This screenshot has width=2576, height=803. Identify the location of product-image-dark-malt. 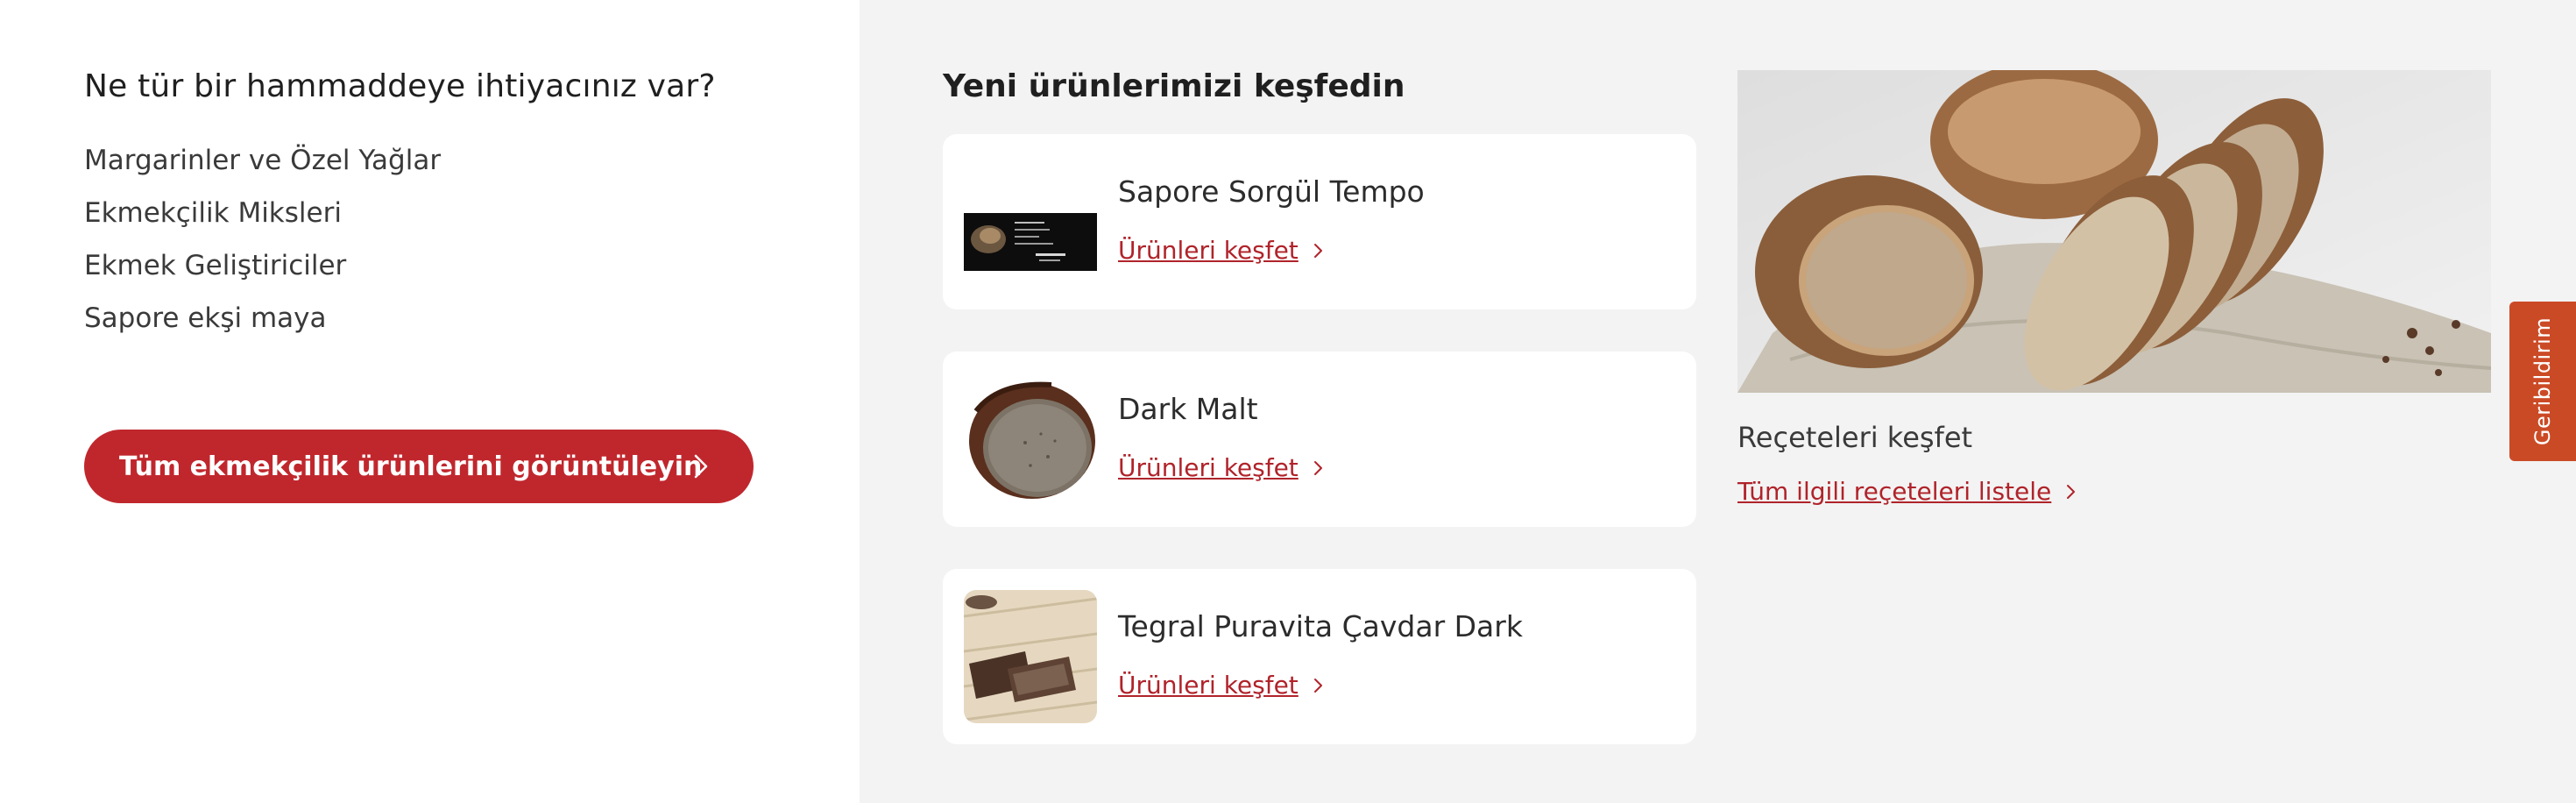
(1030, 439).